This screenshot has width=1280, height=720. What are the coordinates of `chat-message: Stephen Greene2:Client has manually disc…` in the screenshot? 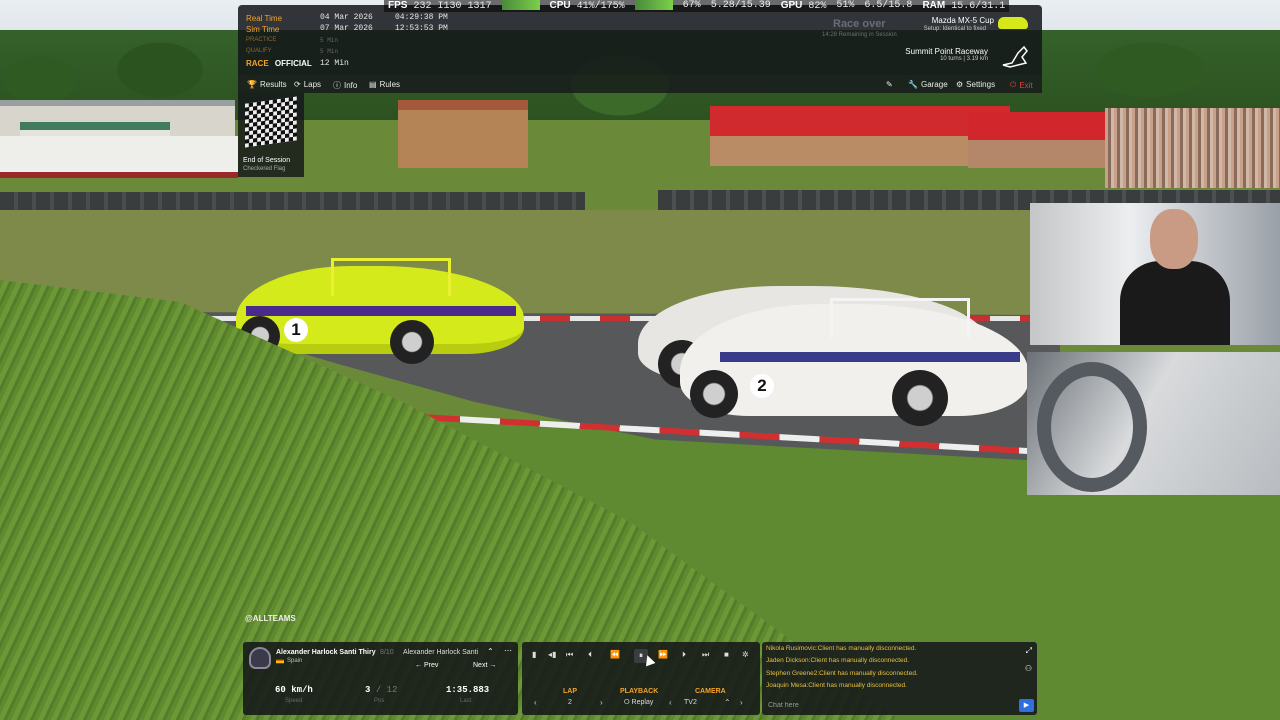 It's located at (842, 673).